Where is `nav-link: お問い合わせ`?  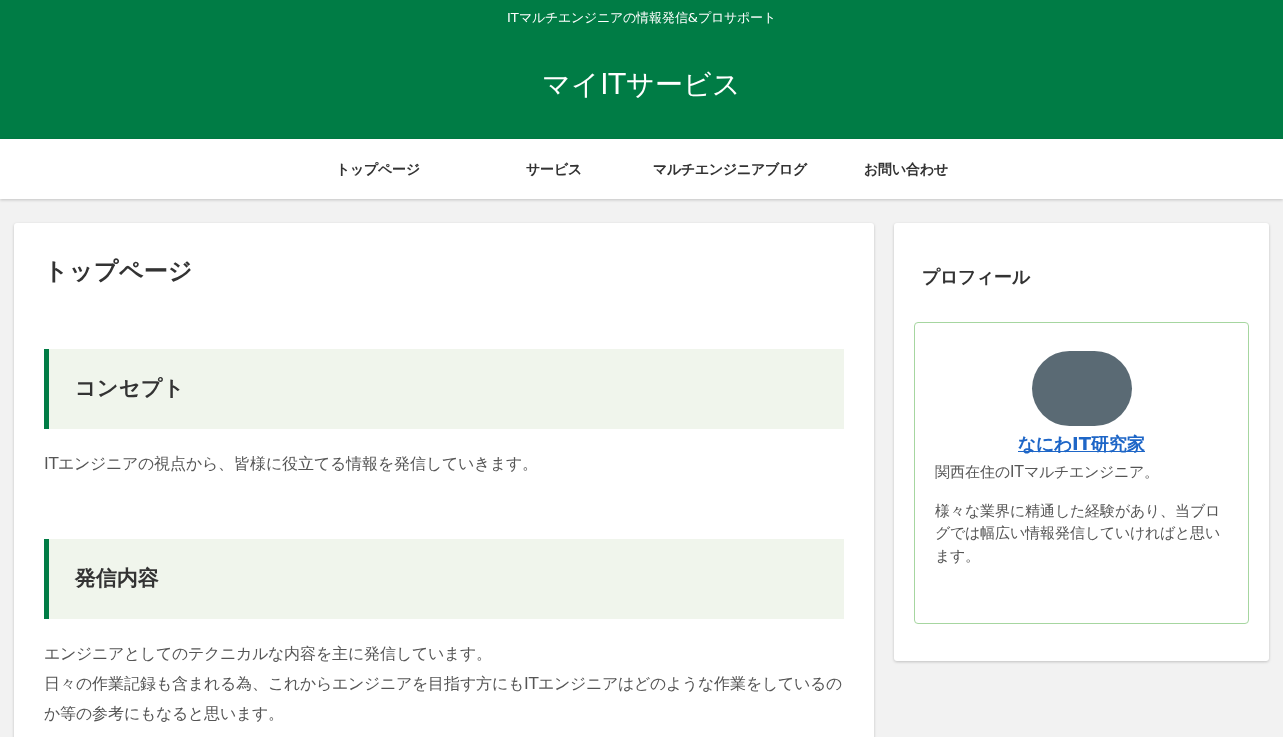
nav-link: お問い合わせ is located at coordinates (905, 169).